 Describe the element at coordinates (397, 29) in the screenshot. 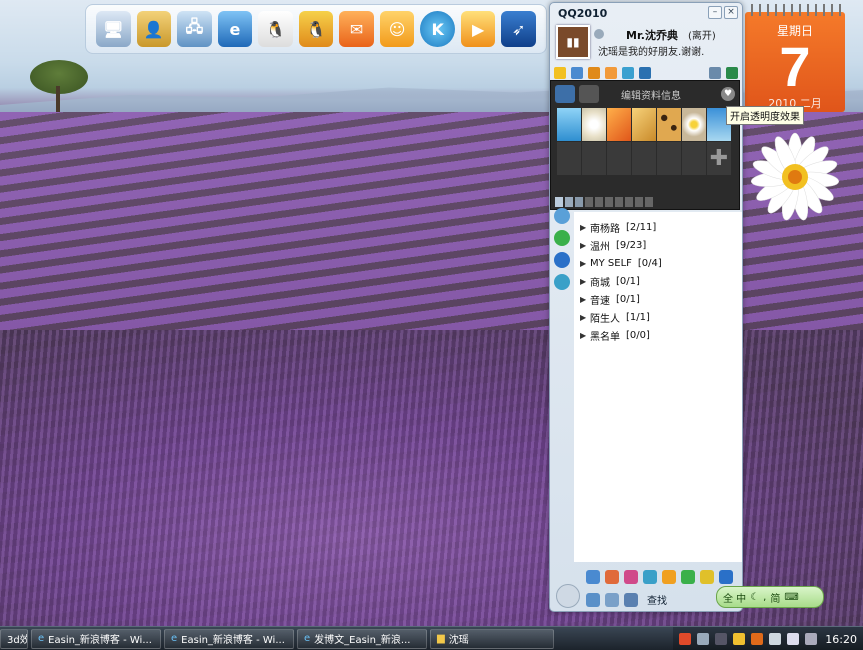

I see `aliwangwang-icon: ☺` at that location.